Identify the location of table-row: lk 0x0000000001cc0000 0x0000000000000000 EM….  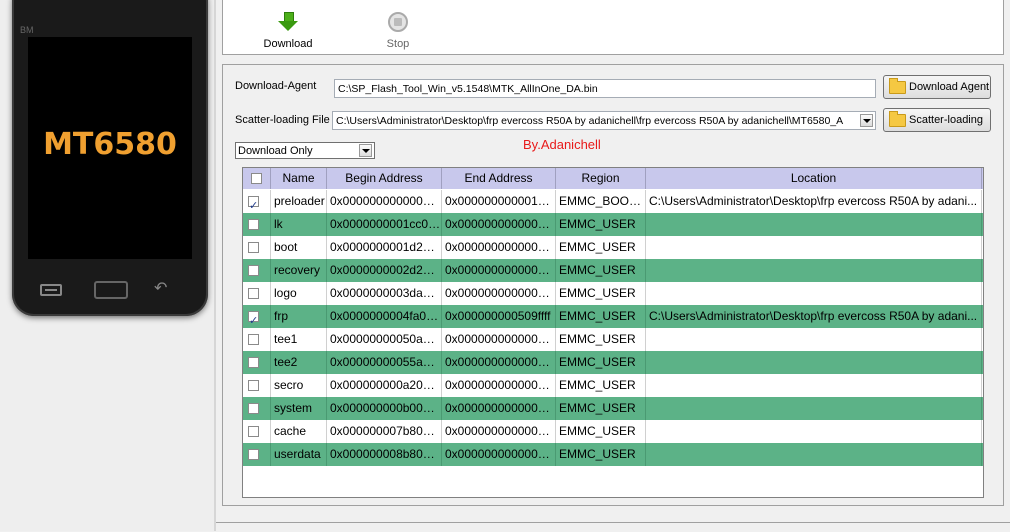
(613, 224).